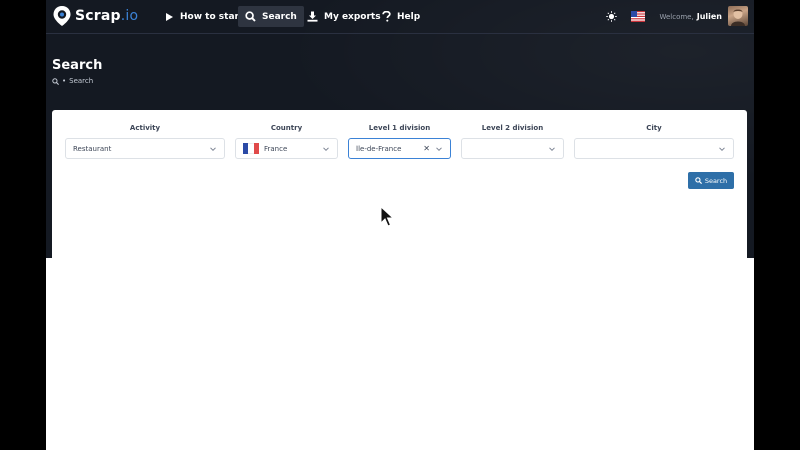 Image resolution: width=800 pixels, height=450 pixels. I want to click on search-button-label: Search, so click(716, 180).